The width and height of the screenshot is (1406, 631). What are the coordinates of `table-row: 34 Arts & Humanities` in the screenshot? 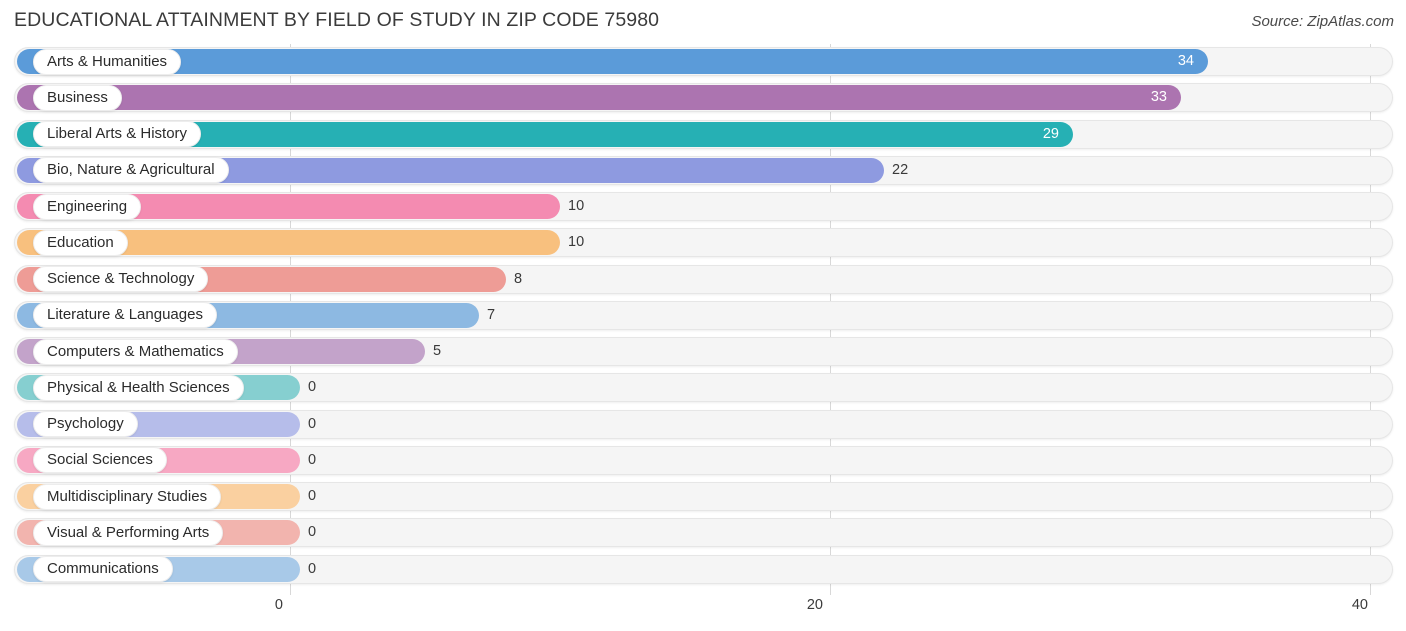 It's located at (703, 62).